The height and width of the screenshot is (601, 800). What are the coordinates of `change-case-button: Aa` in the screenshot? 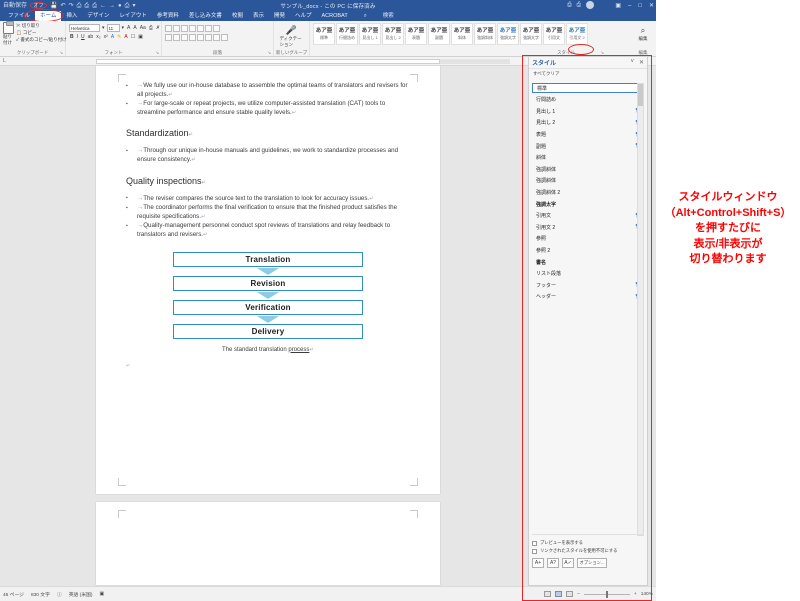 It's located at (143, 28).